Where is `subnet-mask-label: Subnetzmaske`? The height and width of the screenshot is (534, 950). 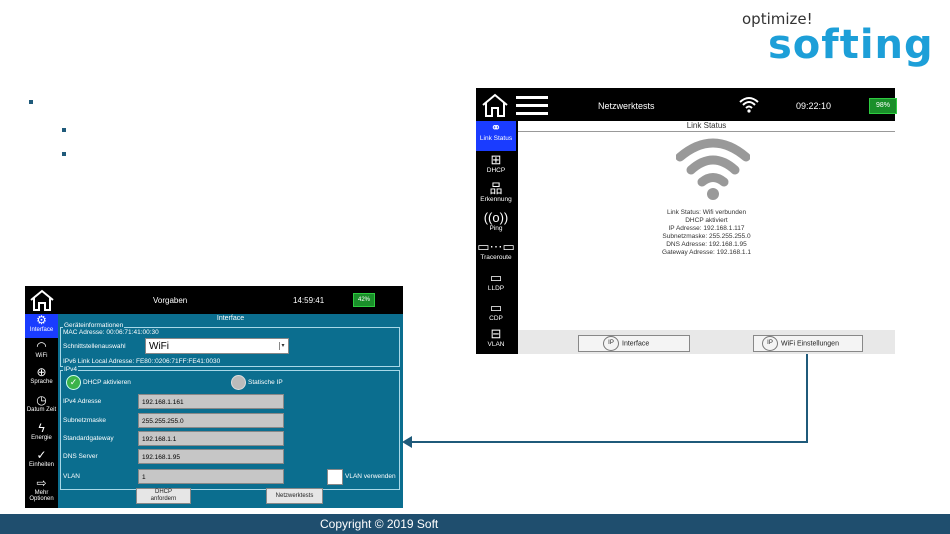
subnet-mask-label: Subnetzmaske is located at coordinates (84, 420).